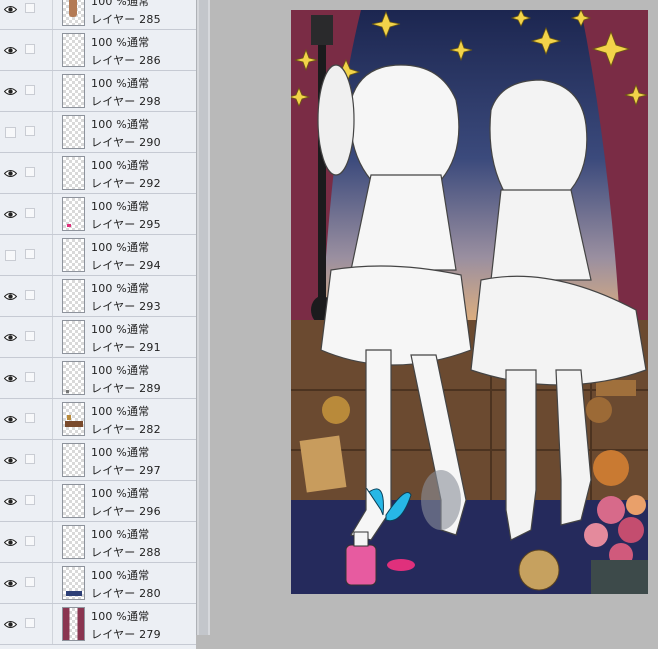 The width and height of the screenshot is (658, 649). What do you see at coordinates (126, 470) in the screenshot?
I see `layer-name: レイヤー 297` at bounding box center [126, 470].